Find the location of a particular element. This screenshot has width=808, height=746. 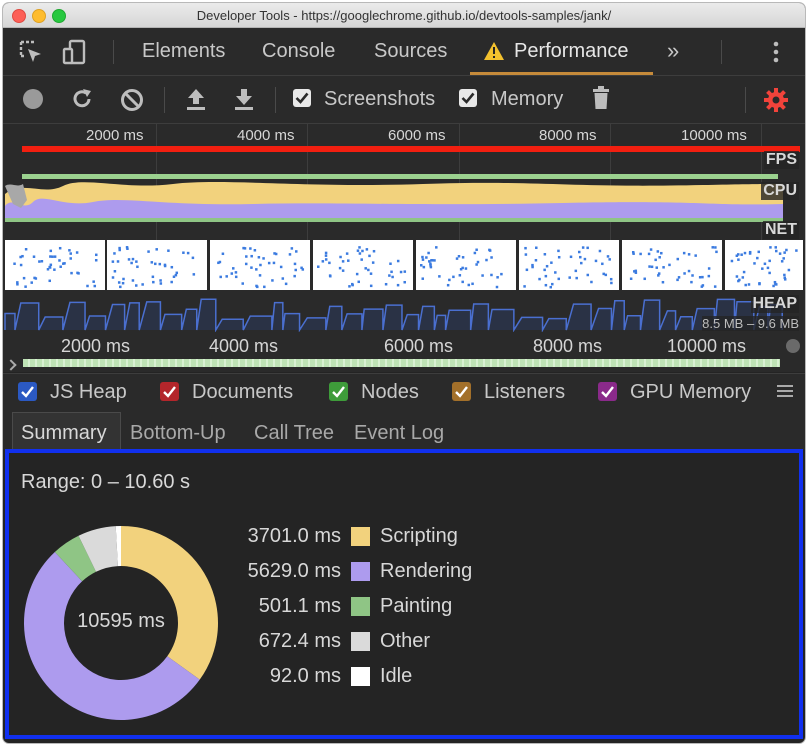

gpu-memory-checkbox is located at coordinates (607, 391).